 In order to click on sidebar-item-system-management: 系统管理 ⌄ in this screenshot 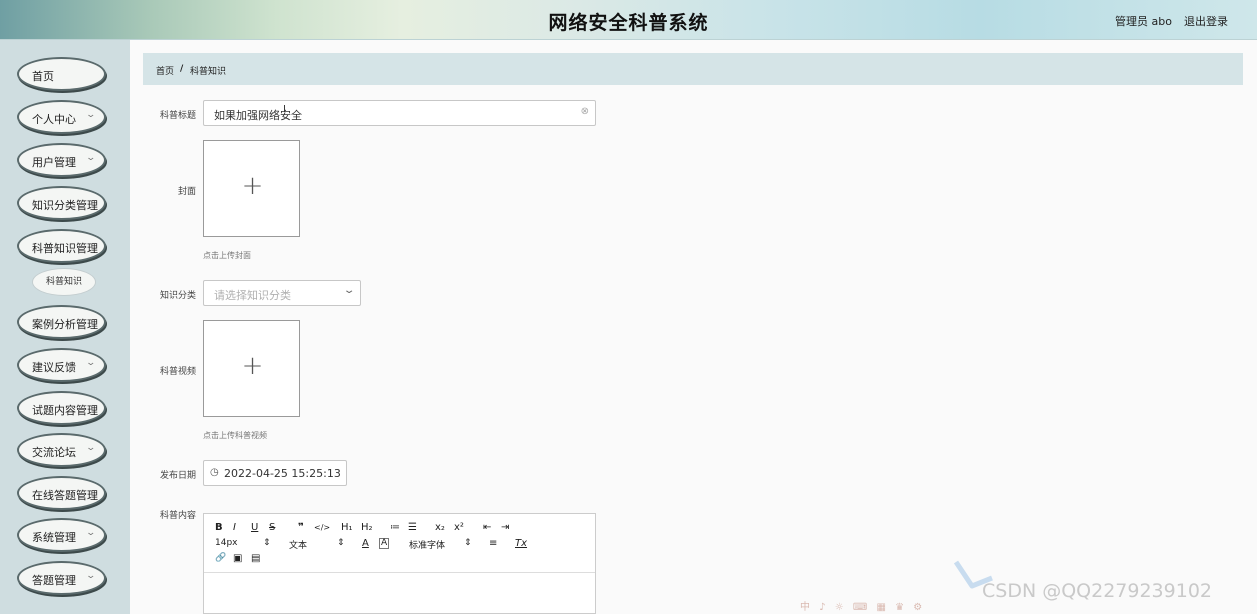, I will do `click(61, 535)`.